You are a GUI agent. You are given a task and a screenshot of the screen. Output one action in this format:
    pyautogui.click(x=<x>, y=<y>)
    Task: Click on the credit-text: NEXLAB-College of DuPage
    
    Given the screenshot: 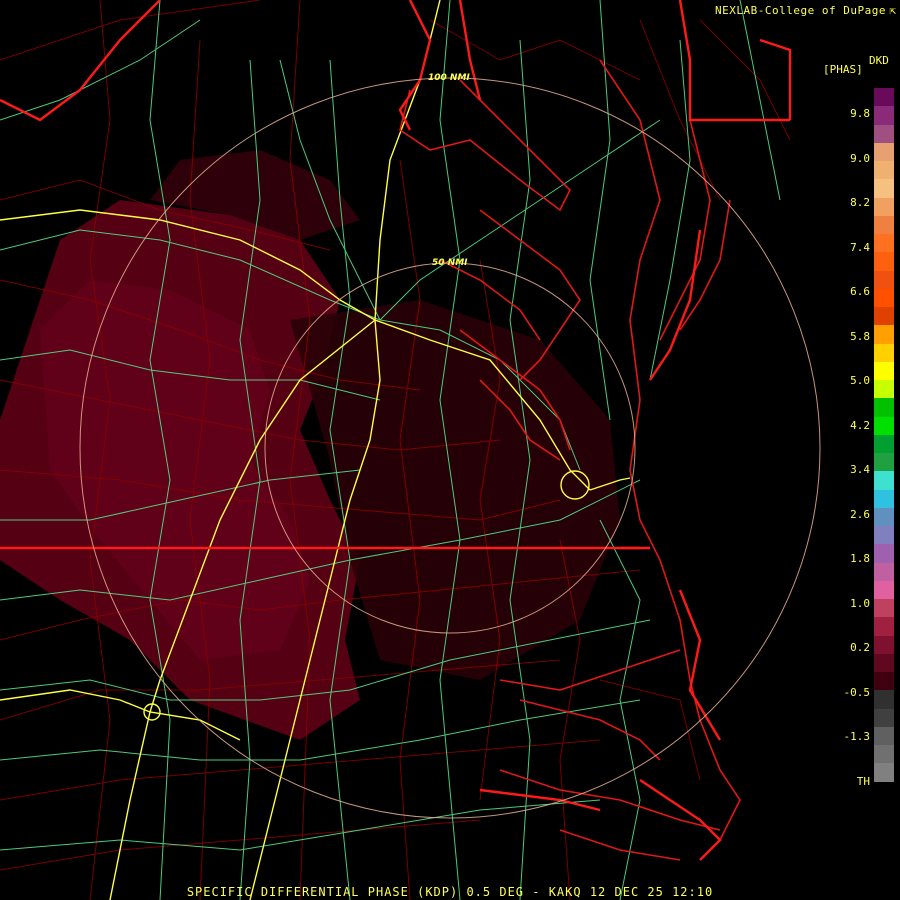 What is the action you would take?
    pyautogui.click(x=800, y=10)
    